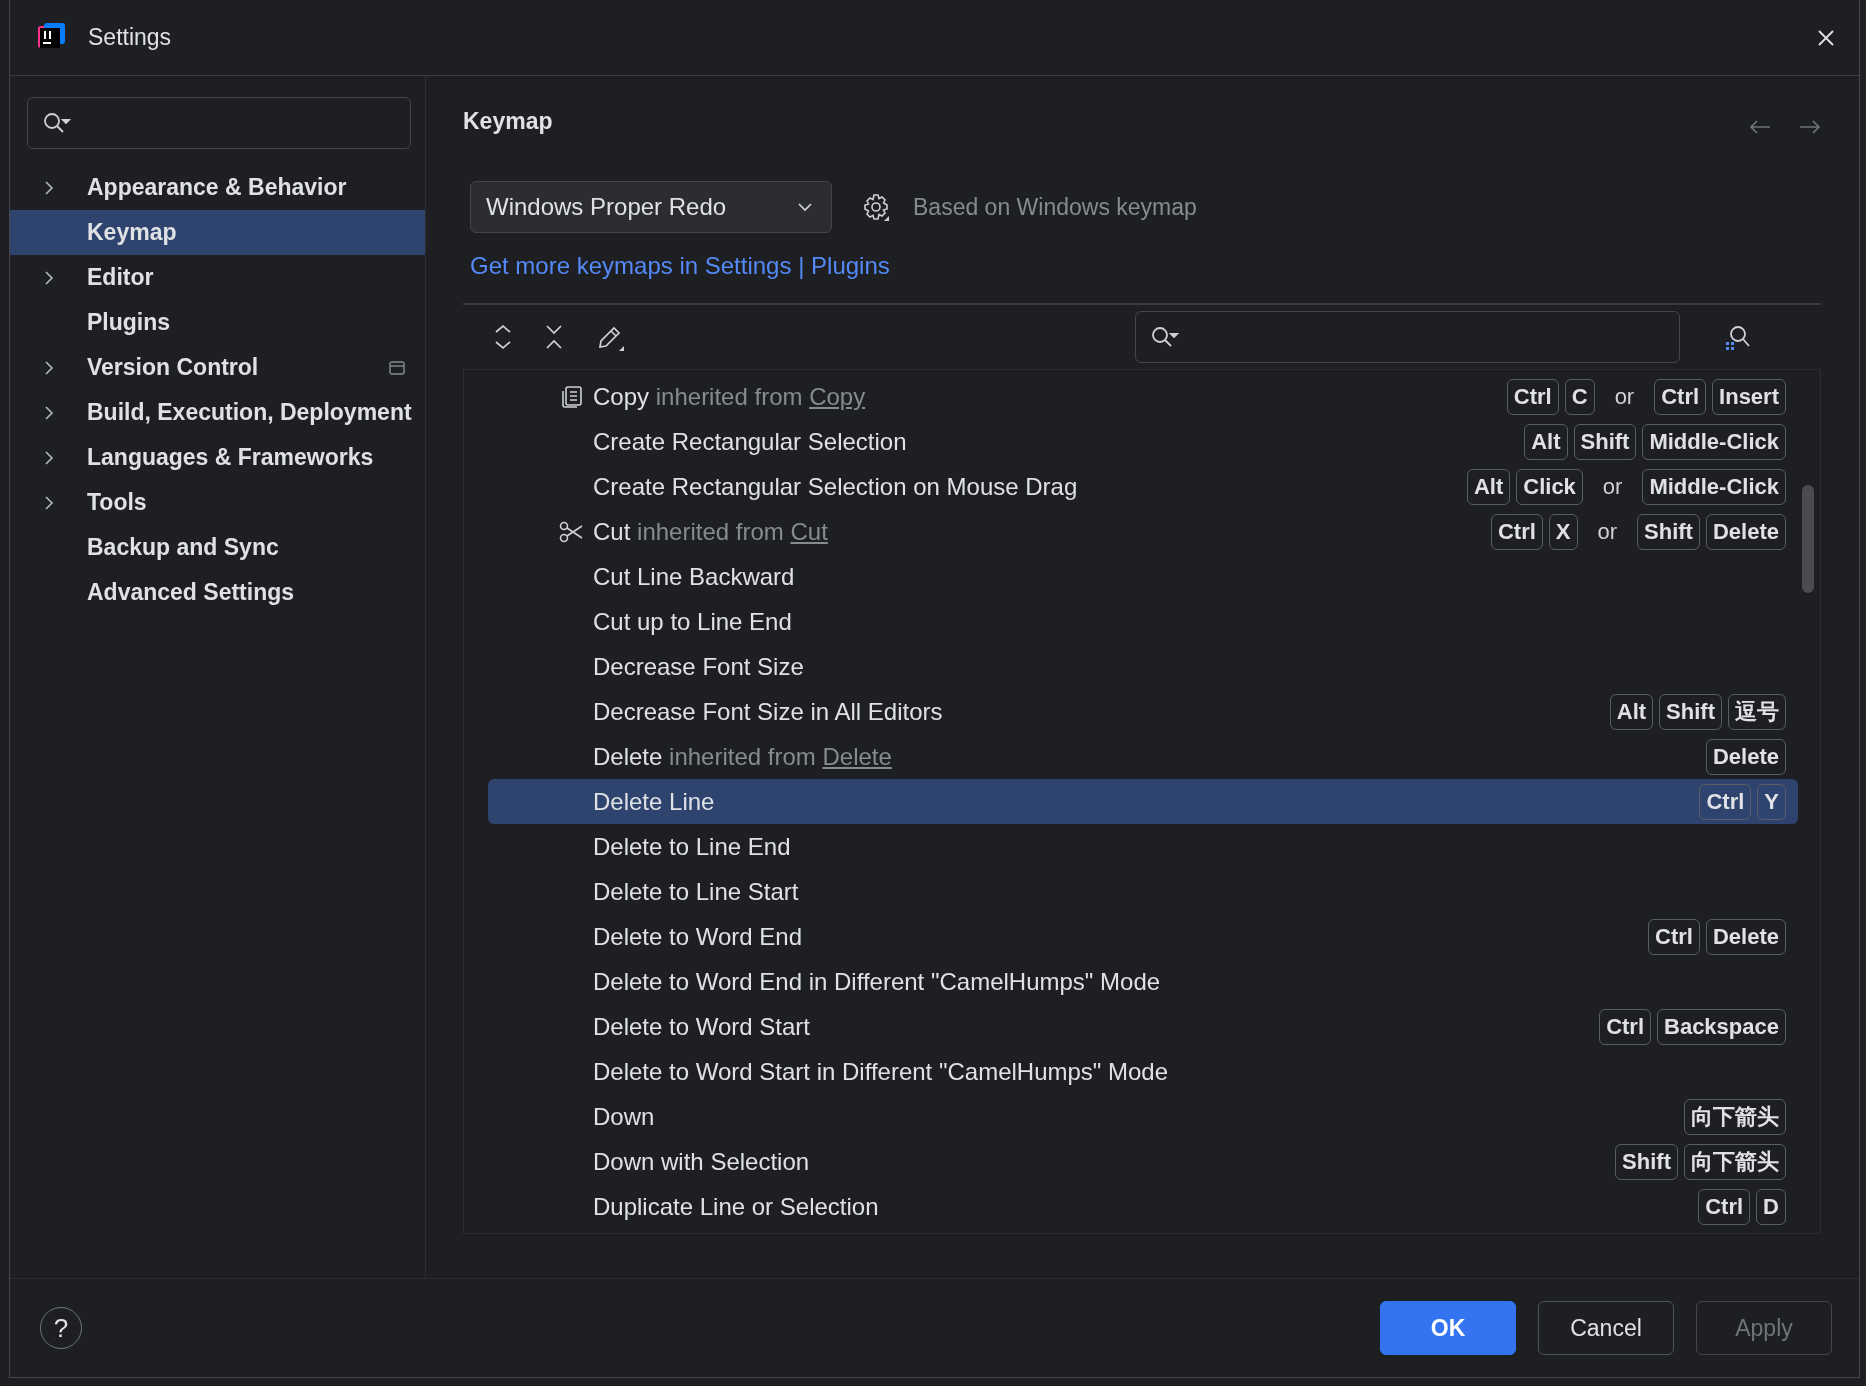  What do you see at coordinates (692, 846) in the screenshot?
I see `action-name: Delete to Line End` at bounding box center [692, 846].